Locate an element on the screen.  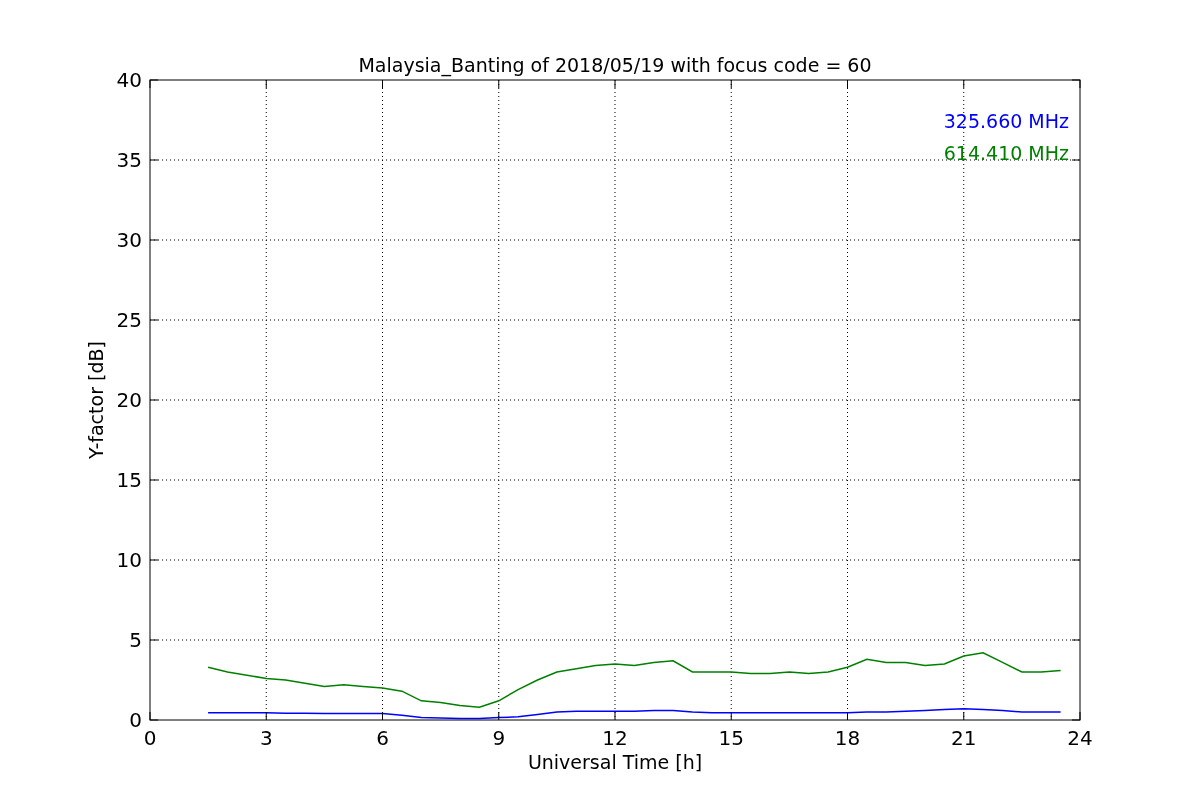
y-tick-label: 25 is located at coordinates (129, 320).